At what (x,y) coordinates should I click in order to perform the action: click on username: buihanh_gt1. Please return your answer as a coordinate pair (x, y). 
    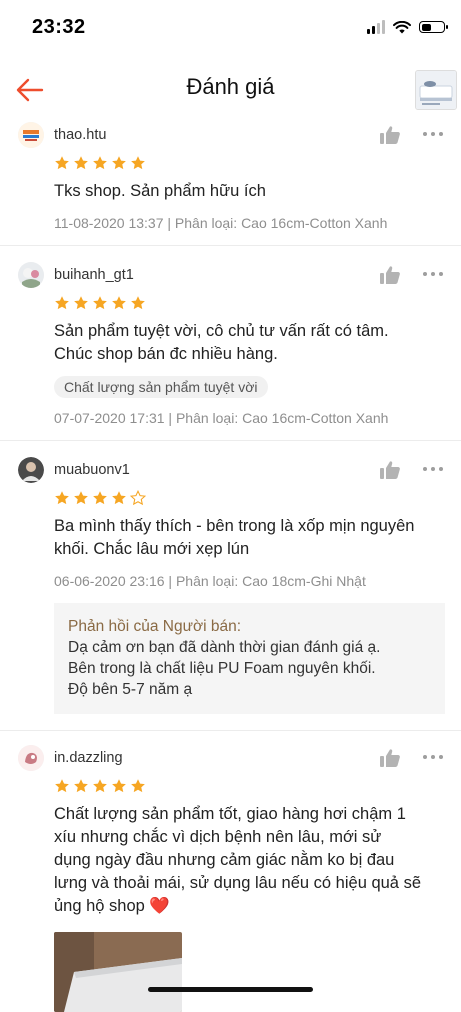
    Looking at the image, I should click on (94, 275).